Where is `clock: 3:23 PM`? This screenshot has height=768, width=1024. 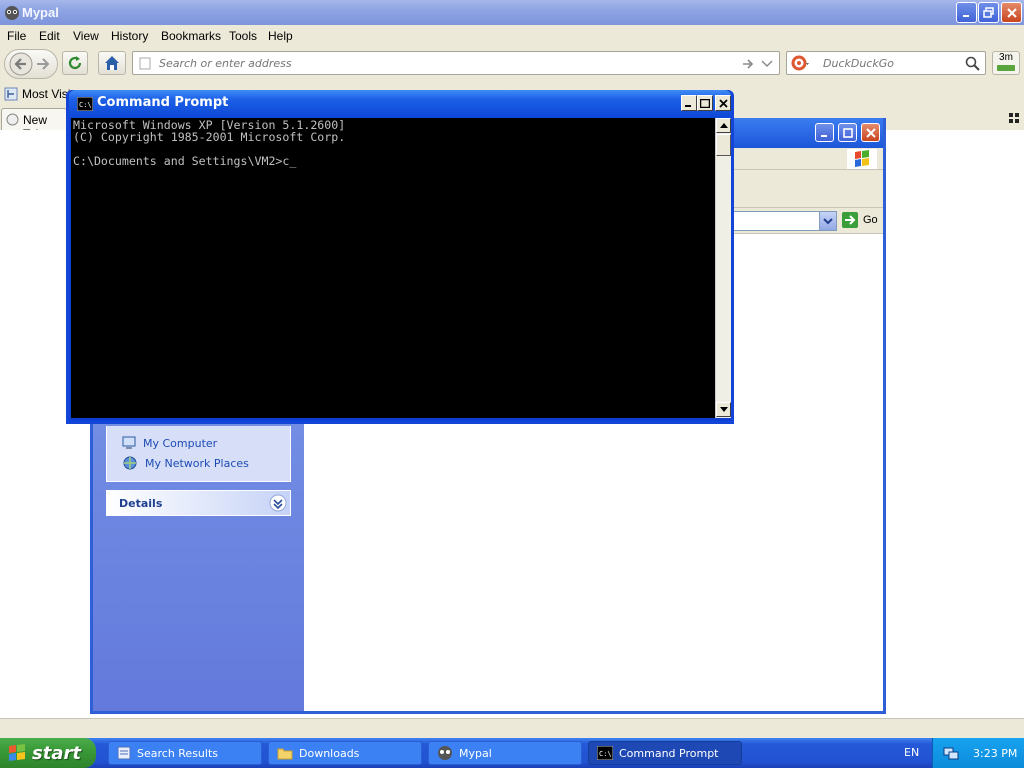
clock: 3:23 PM is located at coordinates (995, 753).